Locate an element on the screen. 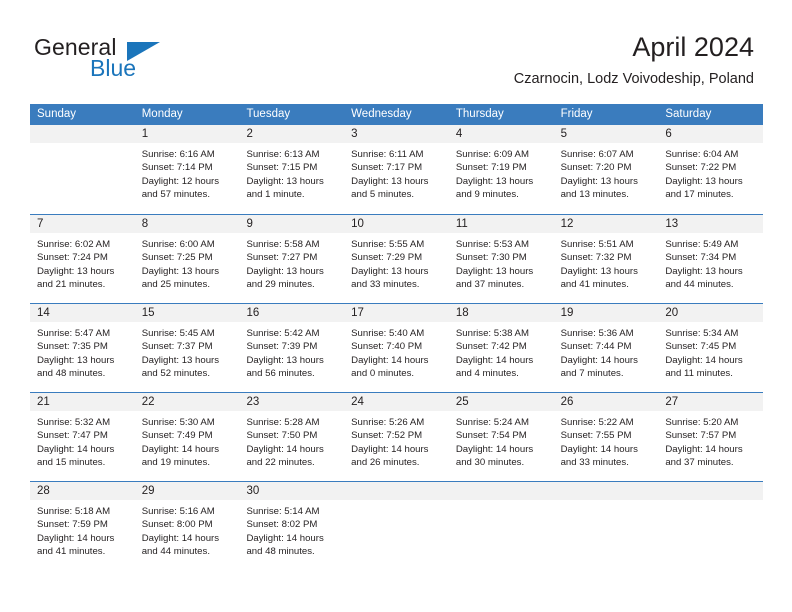 Image resolution: width=792 pixels, height=612 pixels. day-number: 23 is located at coordinates (292, 402).